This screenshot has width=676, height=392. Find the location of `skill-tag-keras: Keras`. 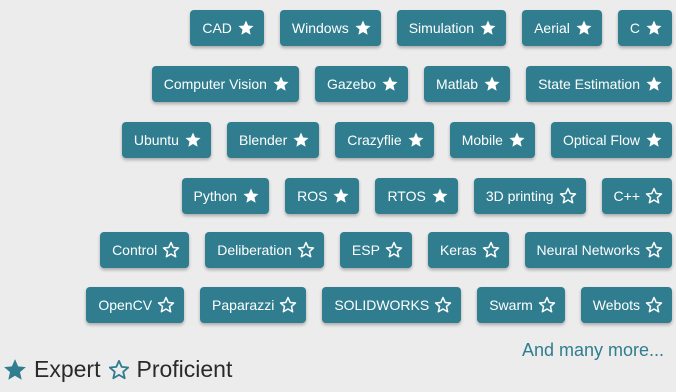

skill-tag-keras: Keras is located at coordinates (468, 250).